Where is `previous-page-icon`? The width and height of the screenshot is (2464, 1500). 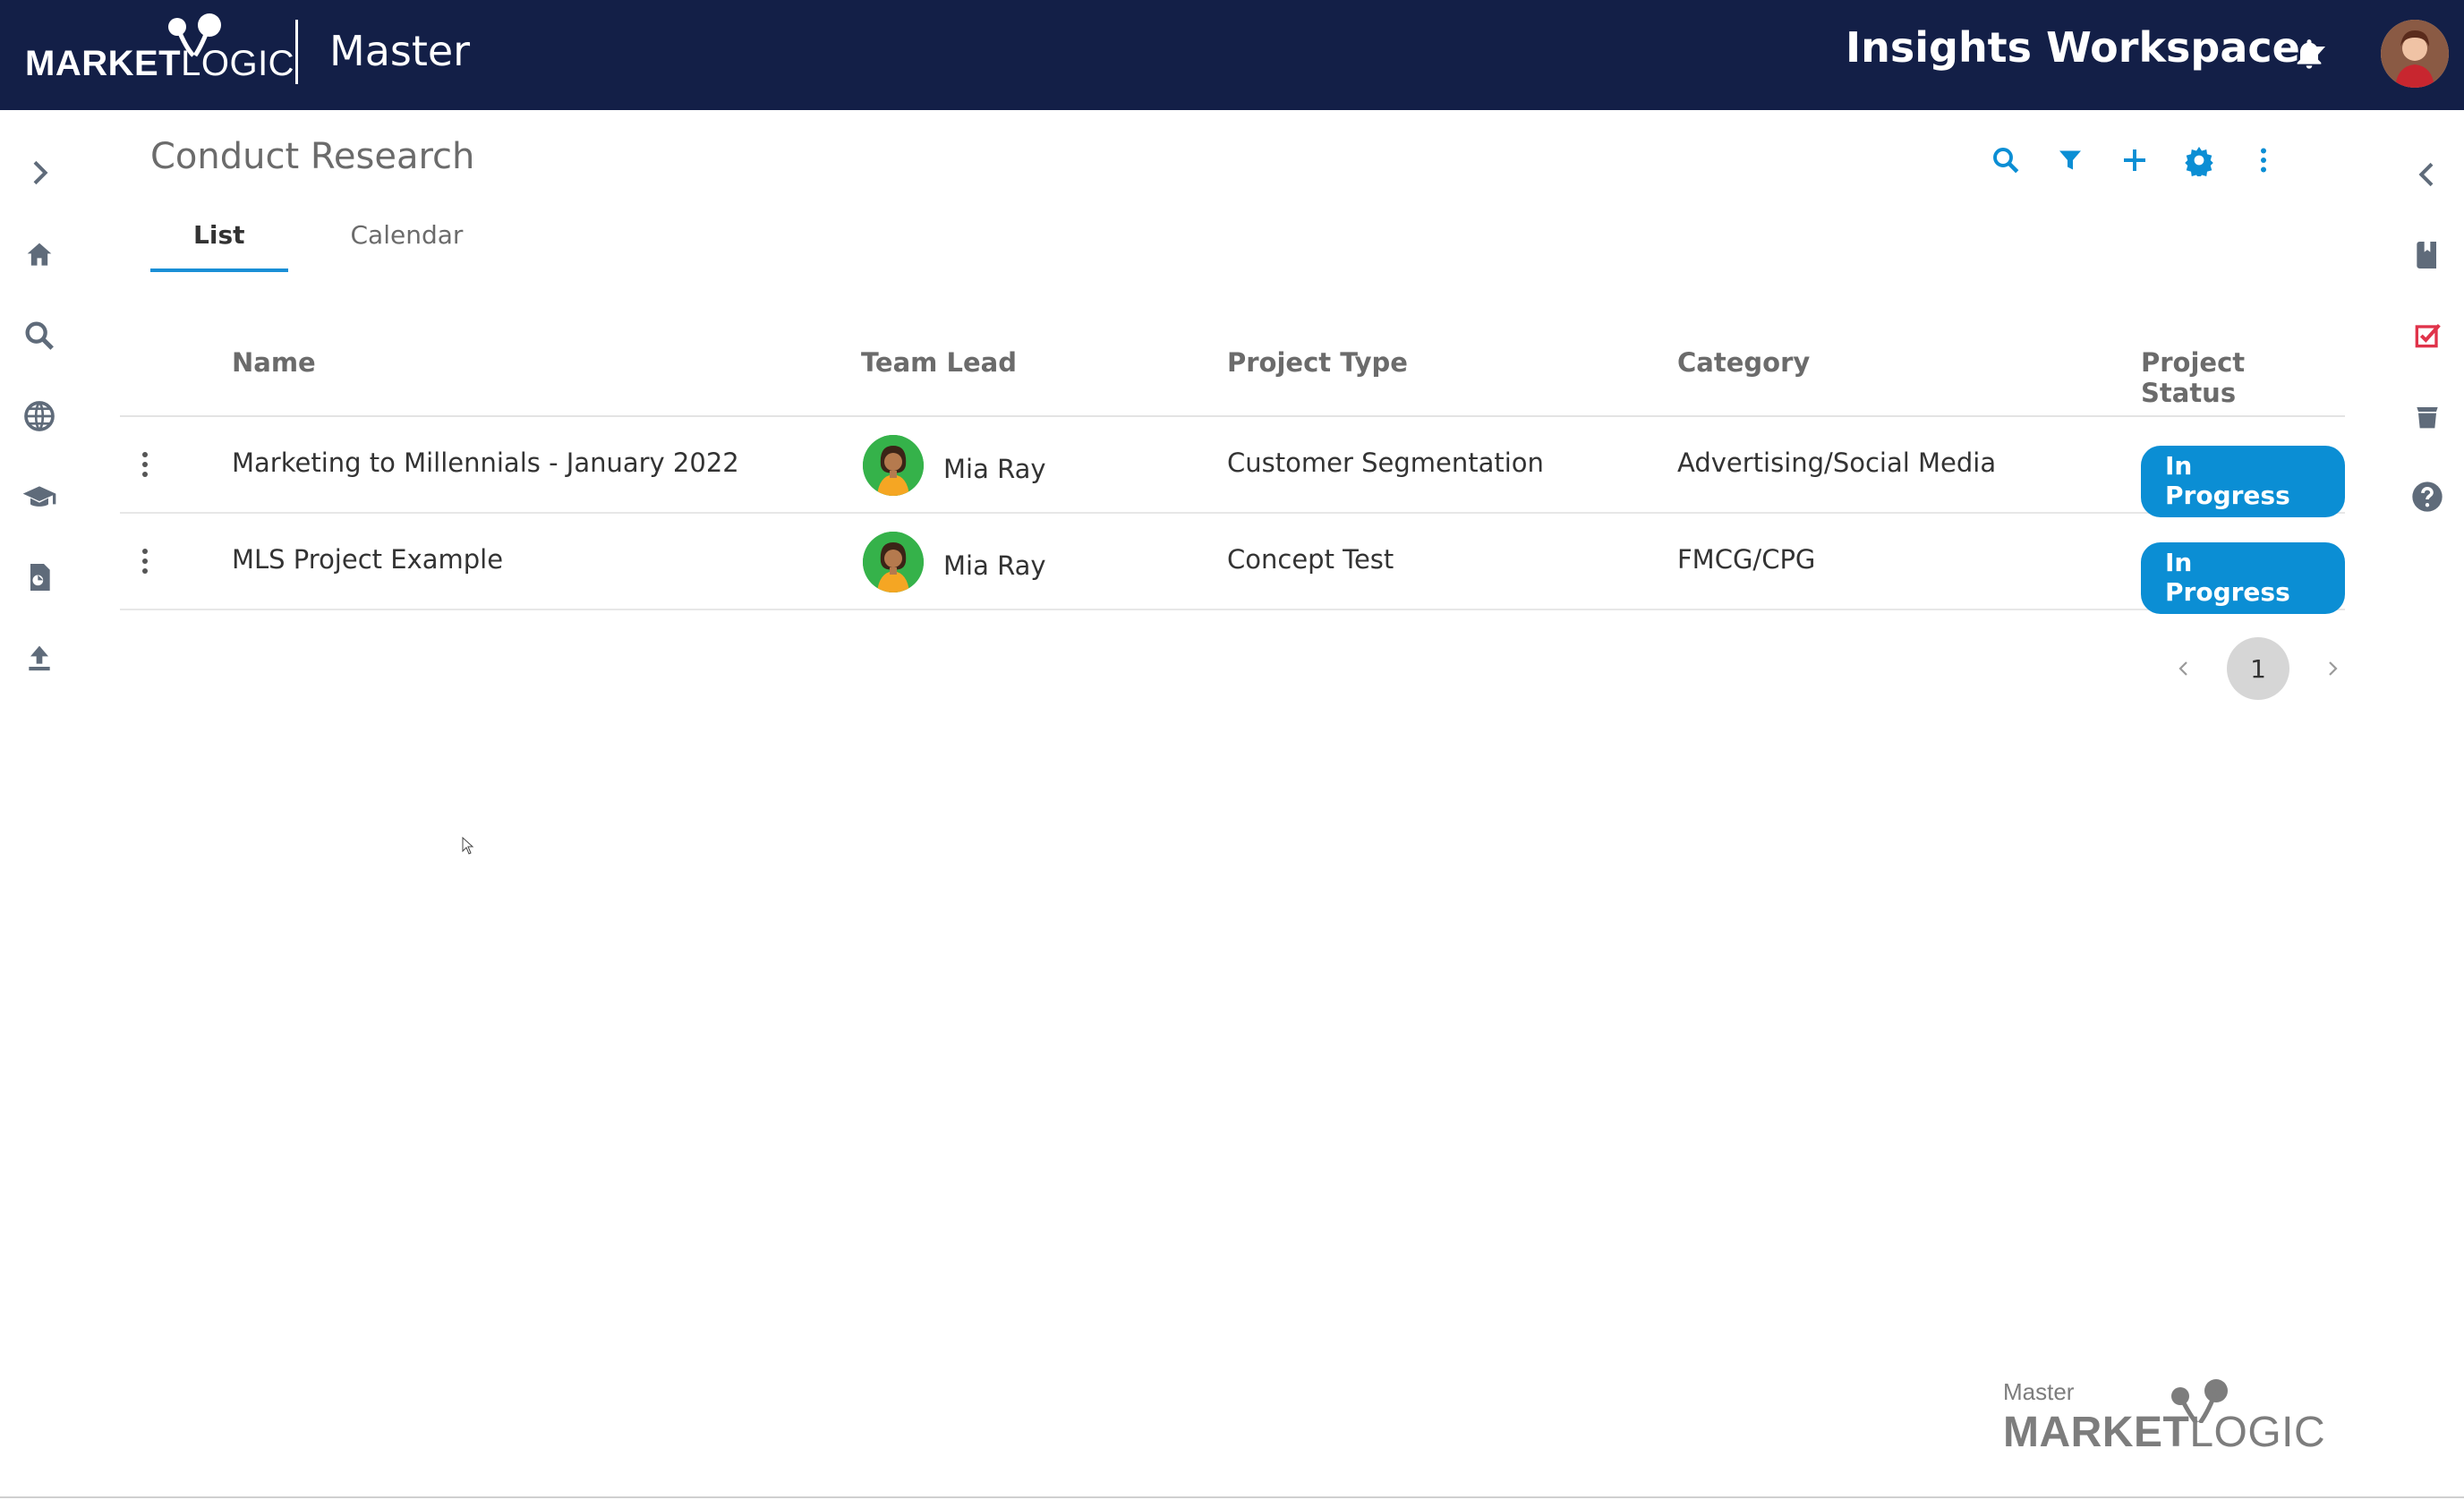
previous-page-icon is located at coordinates (2184, 668).